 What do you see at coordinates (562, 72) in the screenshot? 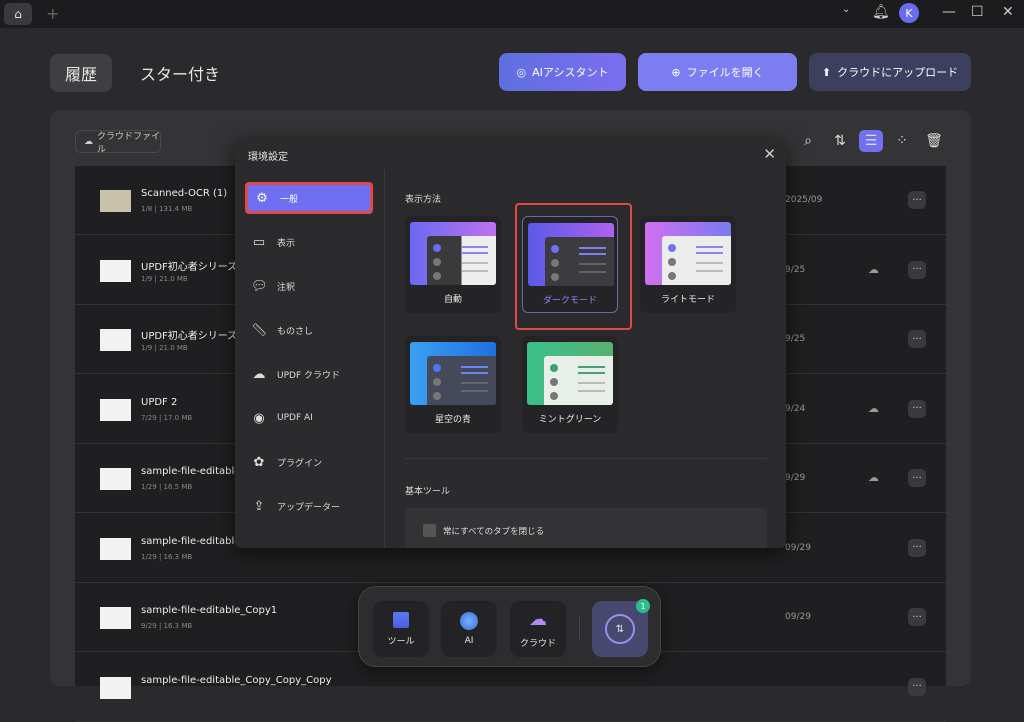
I see `ai-assistant-button: ◎ AIアシスタント` at bounding box center [562, 72].